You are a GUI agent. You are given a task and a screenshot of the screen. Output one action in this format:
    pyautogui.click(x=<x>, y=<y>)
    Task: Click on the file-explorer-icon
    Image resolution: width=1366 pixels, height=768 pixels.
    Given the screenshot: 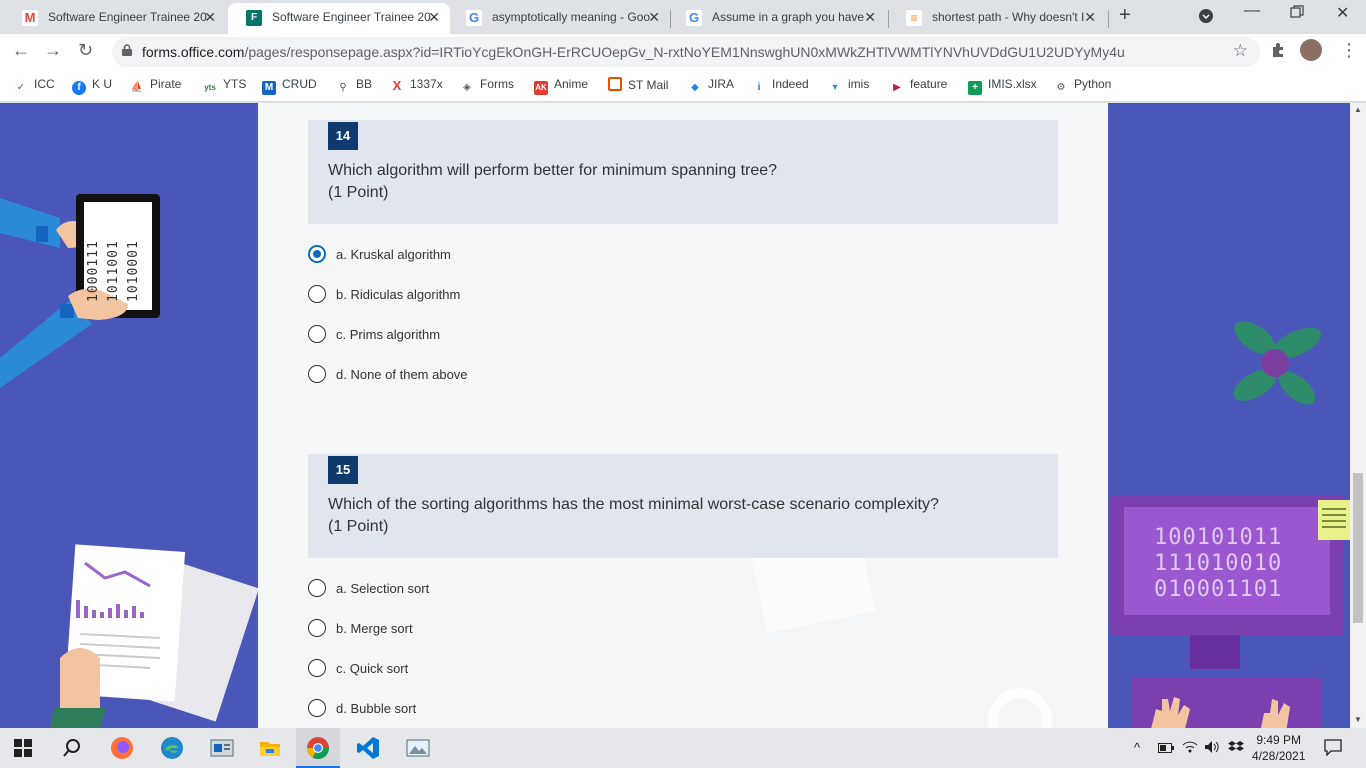 What is the action you would take?
    pyautogui.click(x=270, y=748)
    